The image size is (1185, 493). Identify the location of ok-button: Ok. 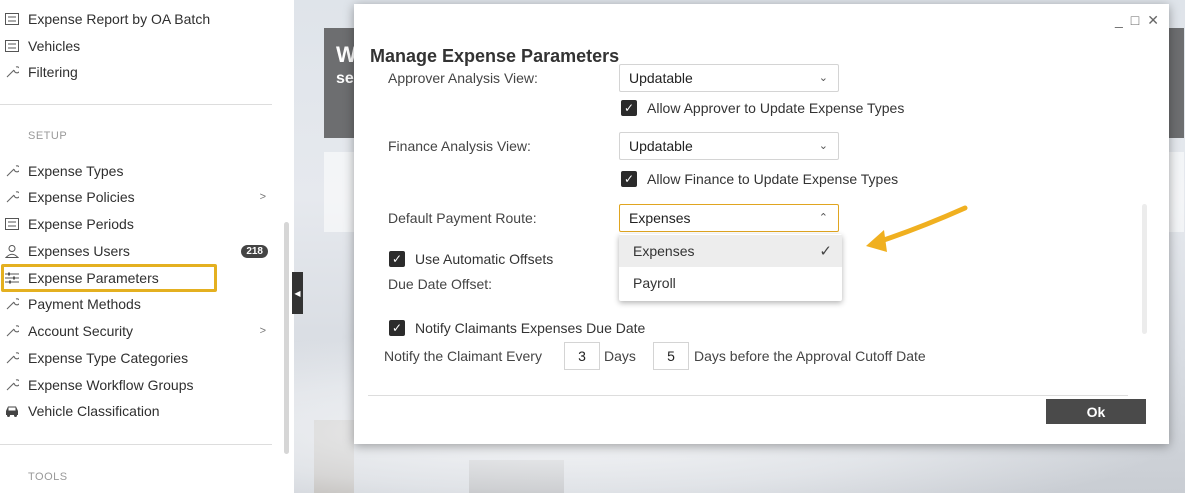
(1096, 411).